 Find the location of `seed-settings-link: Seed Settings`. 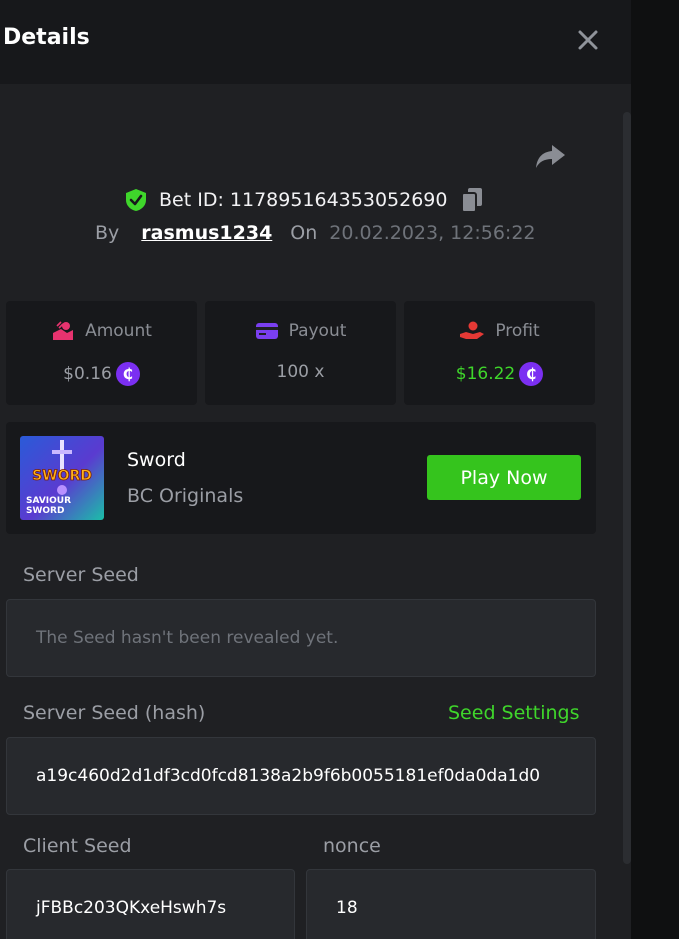

seed-settings-link: Seed Settings is located at coordinates (513, 713).